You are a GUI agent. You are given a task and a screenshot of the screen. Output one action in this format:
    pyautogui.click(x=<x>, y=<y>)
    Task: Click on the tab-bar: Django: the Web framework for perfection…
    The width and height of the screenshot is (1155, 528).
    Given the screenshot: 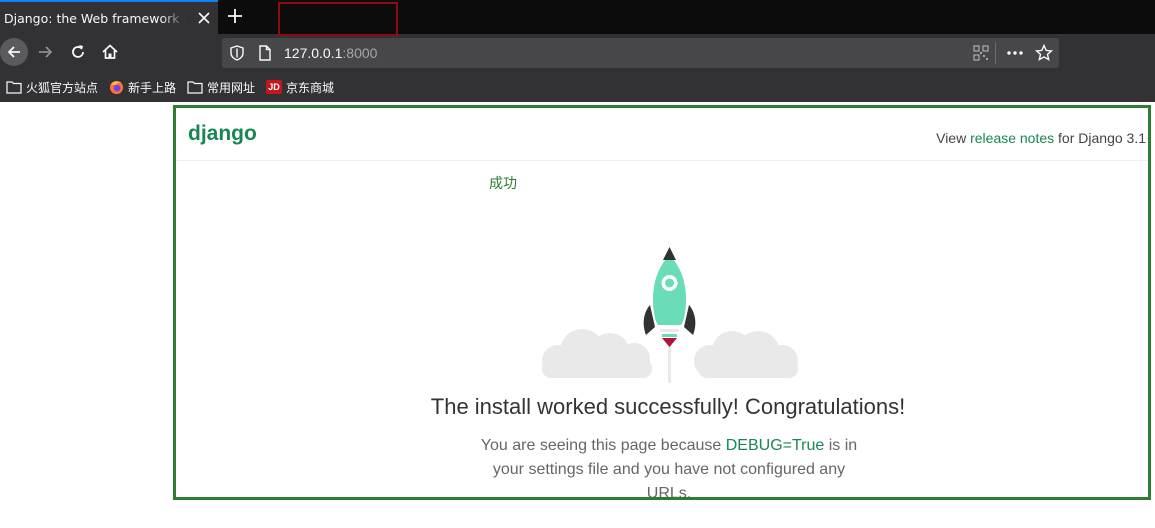 What is the action you would take?
    pyautogui.click(x=577, y=17)
    